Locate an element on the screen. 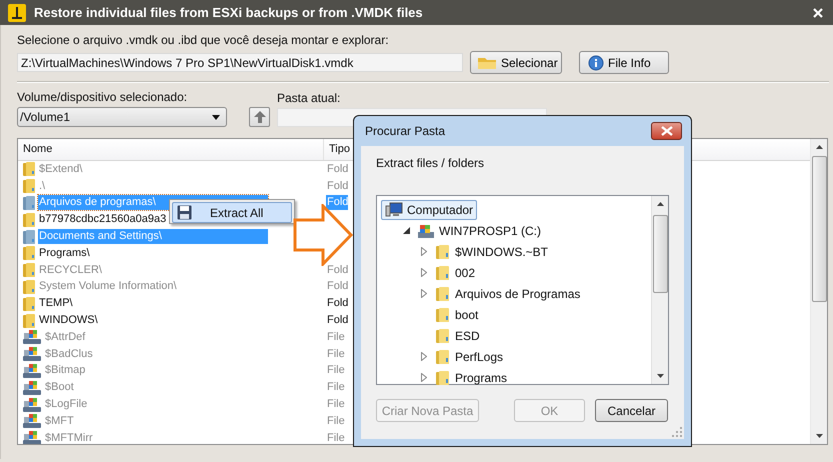  menu-item: Extract All is located at coordinates (232, 212).